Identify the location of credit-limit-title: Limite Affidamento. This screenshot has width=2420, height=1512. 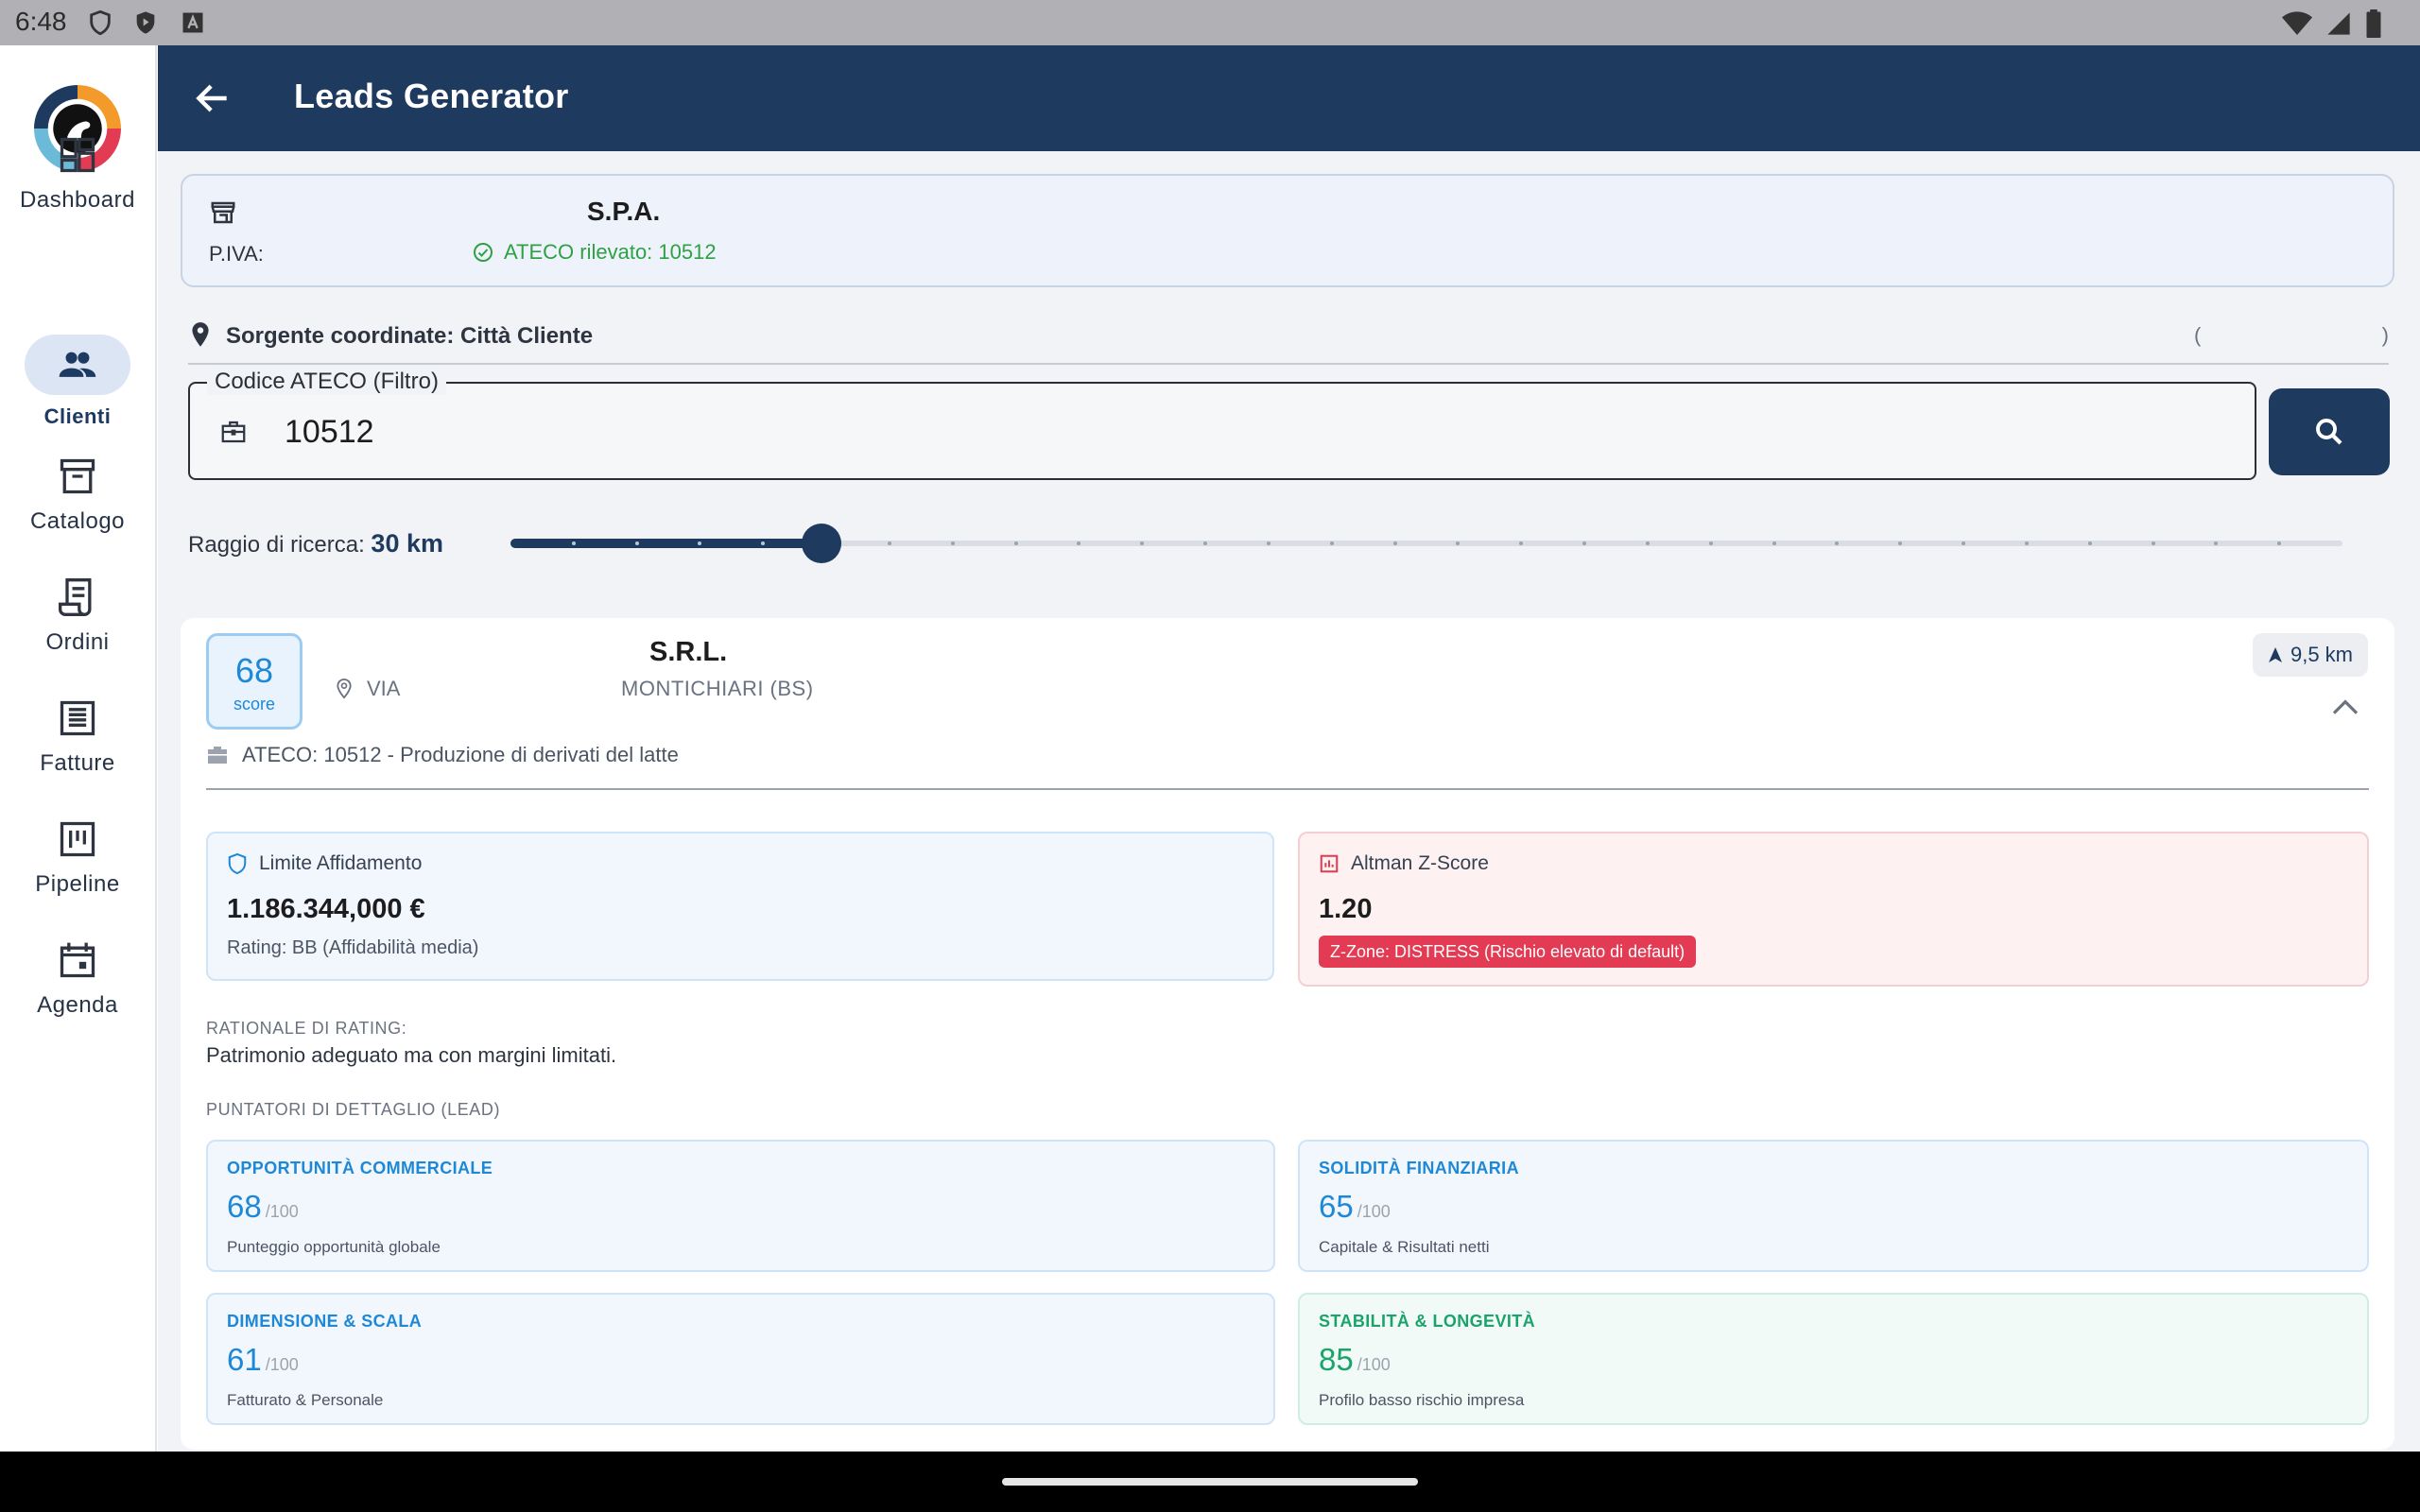
(341, 863).